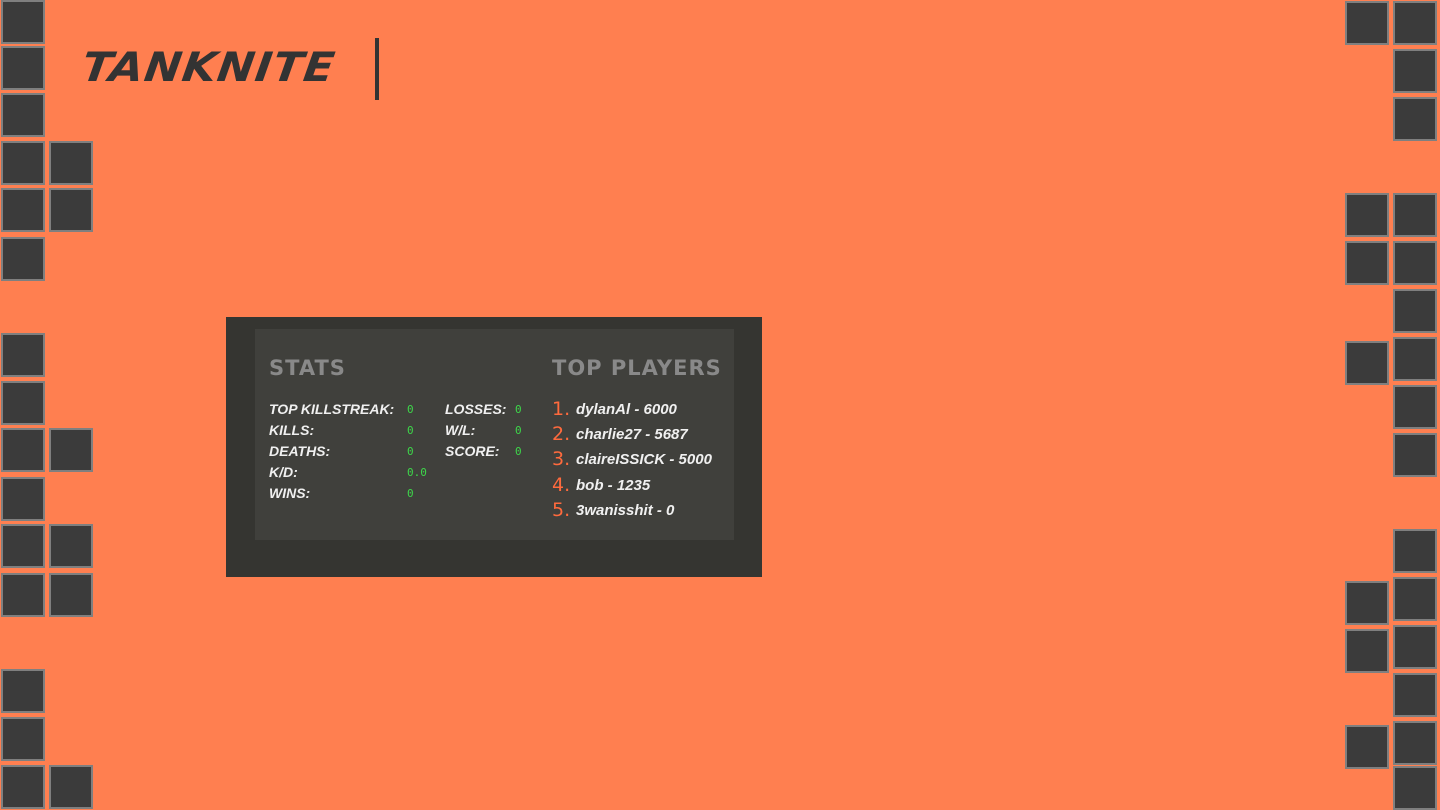  Describe the element at coordinates (300, 451) in the screenshot. I see `stat-label: DEATHS:` at that location.